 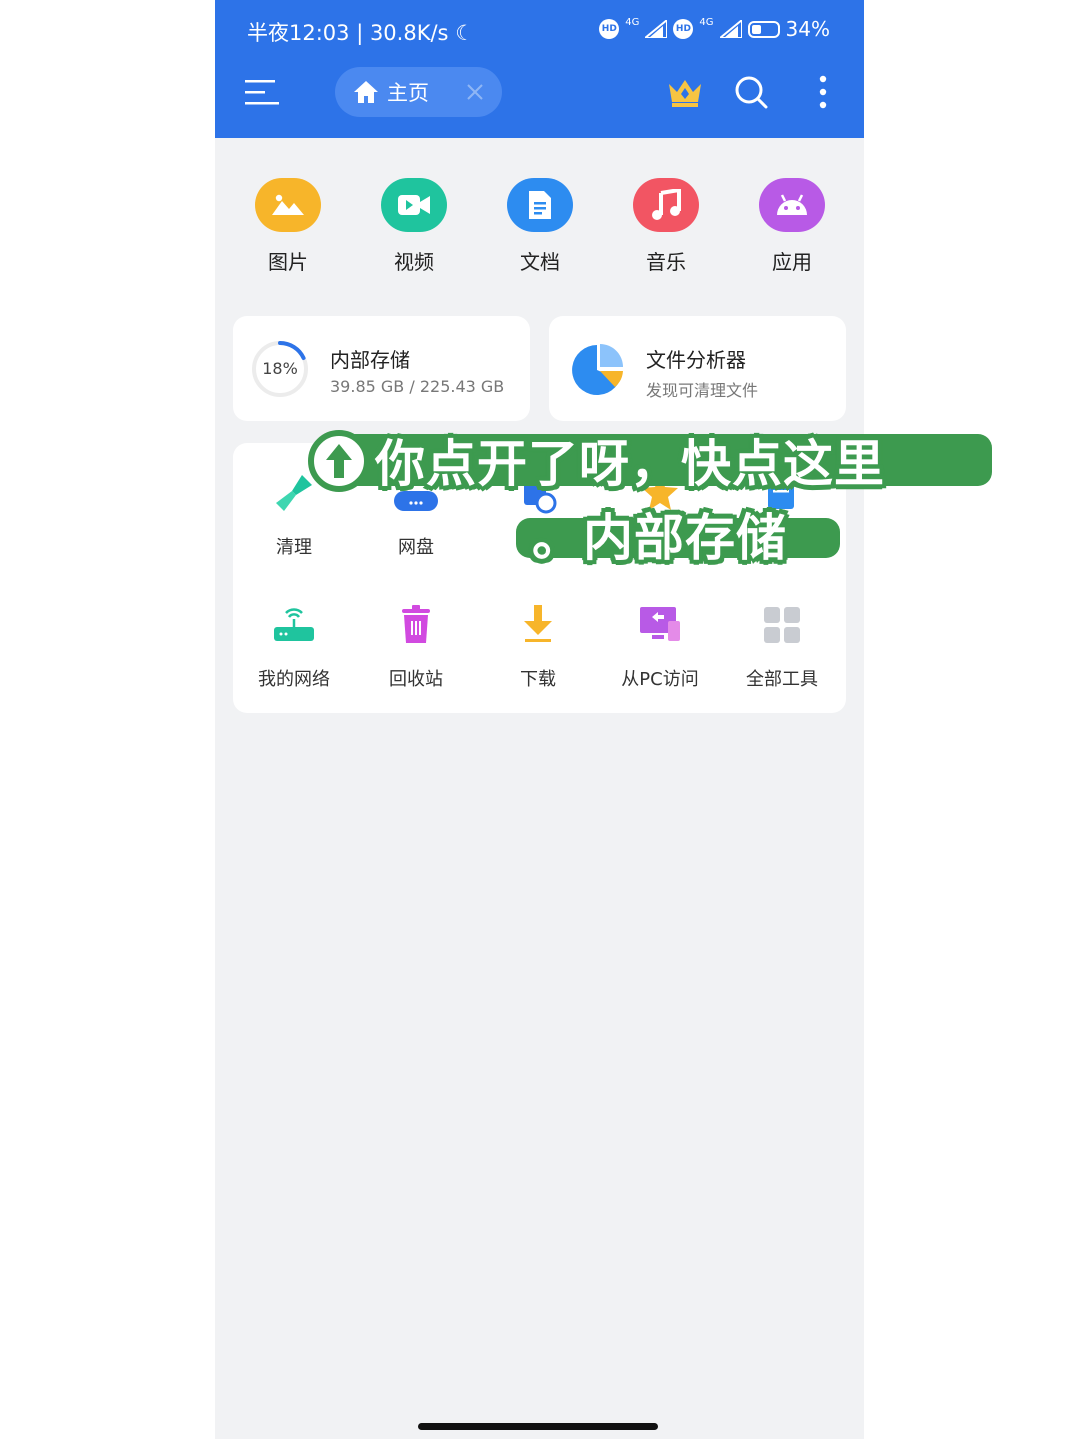 I want to click on battery-level: 34%, so click(x=807, y=29).